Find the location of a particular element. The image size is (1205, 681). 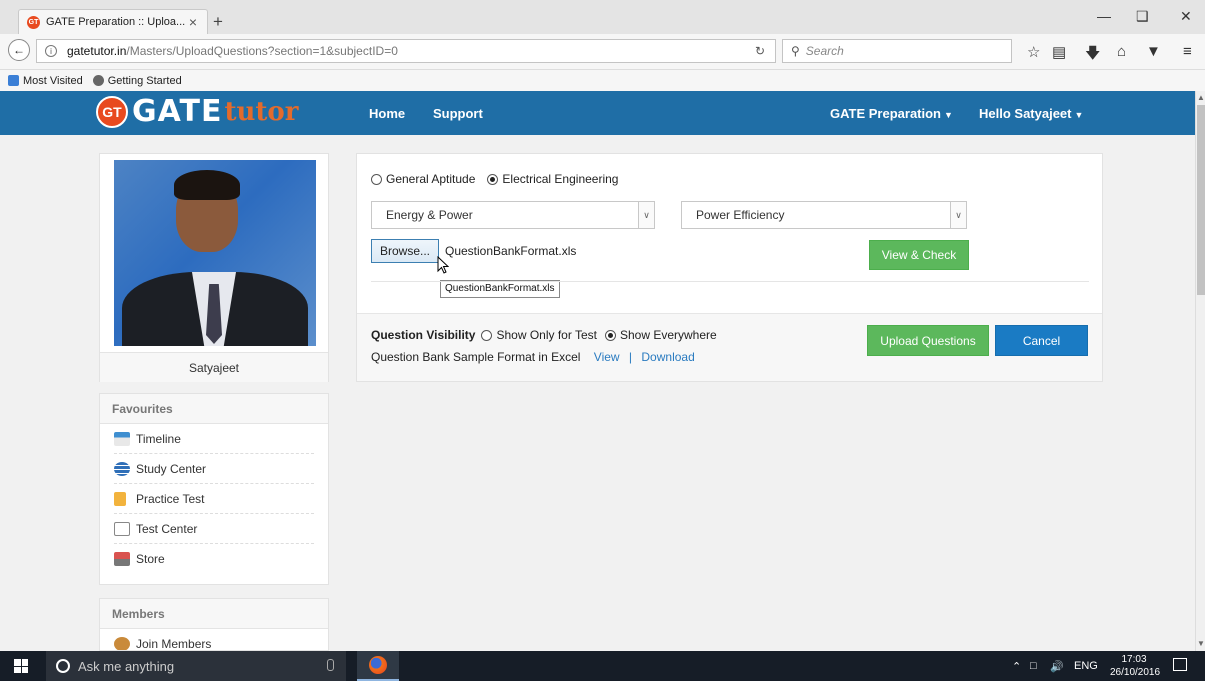

scrollbar-thumb is located at coordinates (1201, 200).